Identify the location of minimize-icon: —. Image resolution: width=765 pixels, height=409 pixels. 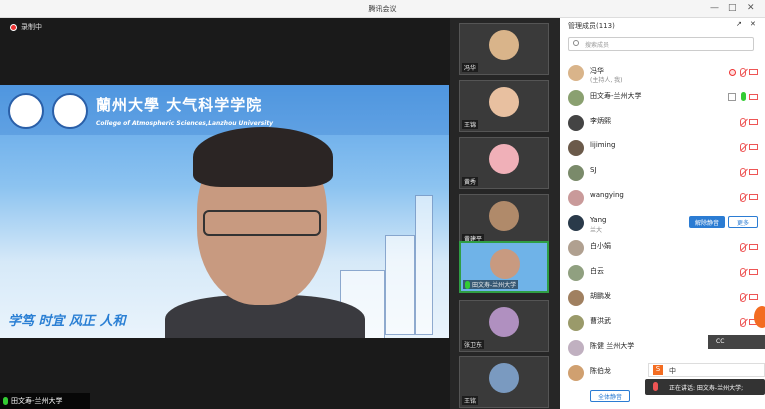
(714, 8).